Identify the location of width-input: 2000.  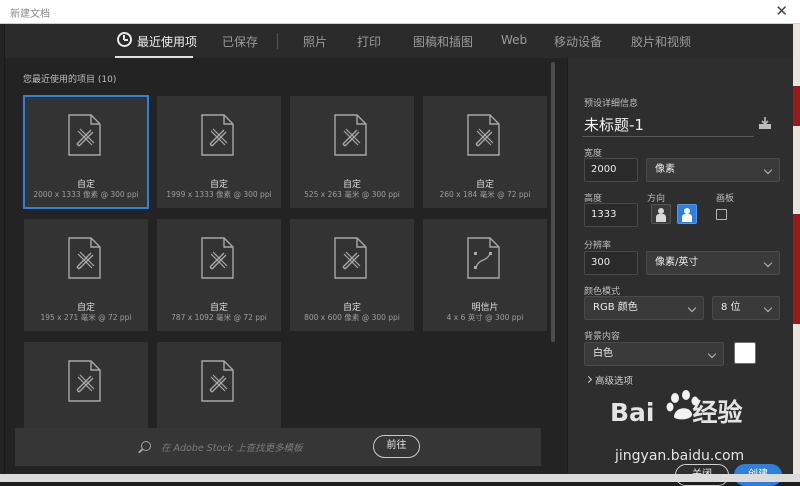
(611, 170).